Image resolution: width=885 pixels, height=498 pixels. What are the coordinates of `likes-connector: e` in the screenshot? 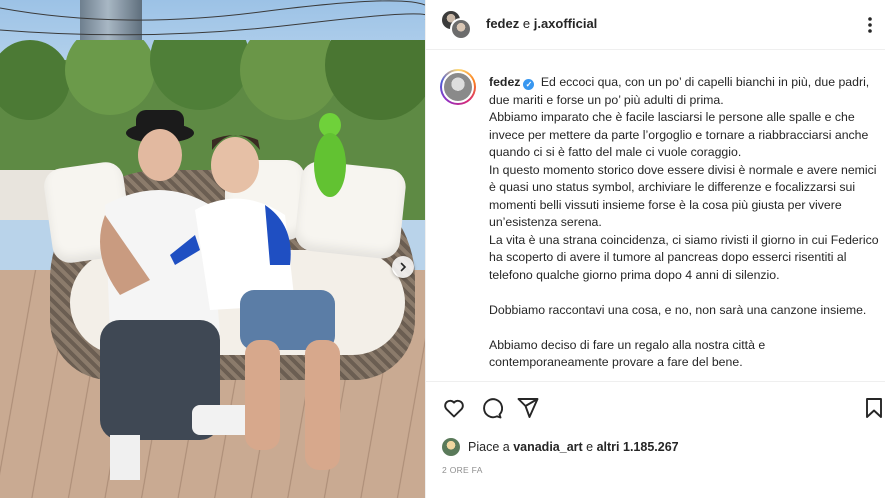 It's located at (590, 447).